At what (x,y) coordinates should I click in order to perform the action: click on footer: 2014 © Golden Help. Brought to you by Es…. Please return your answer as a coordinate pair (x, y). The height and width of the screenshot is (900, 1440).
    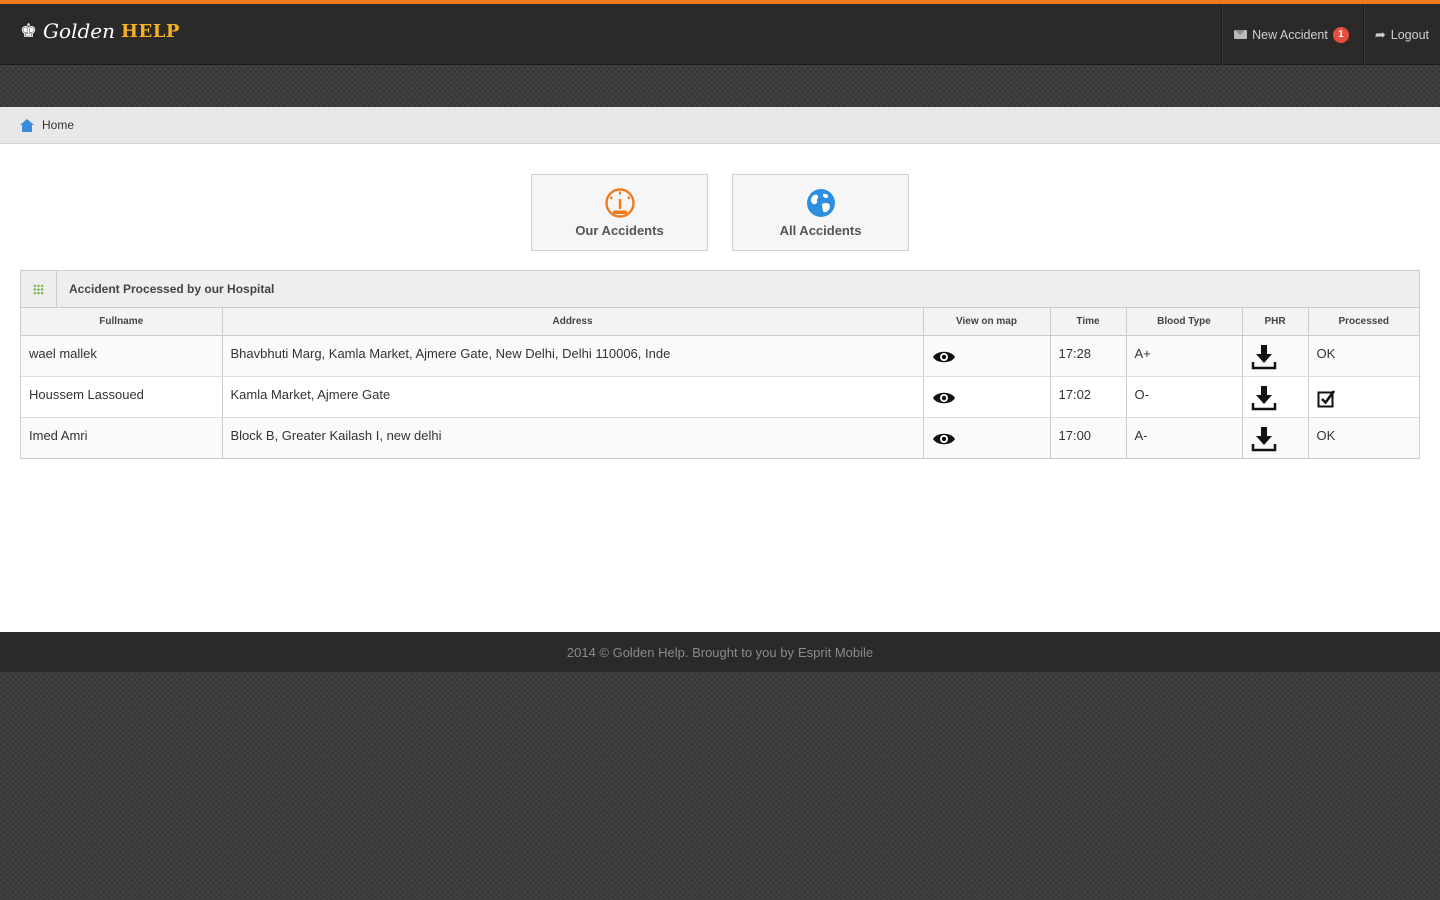
    Looking at the image, I should click on (720, 652).